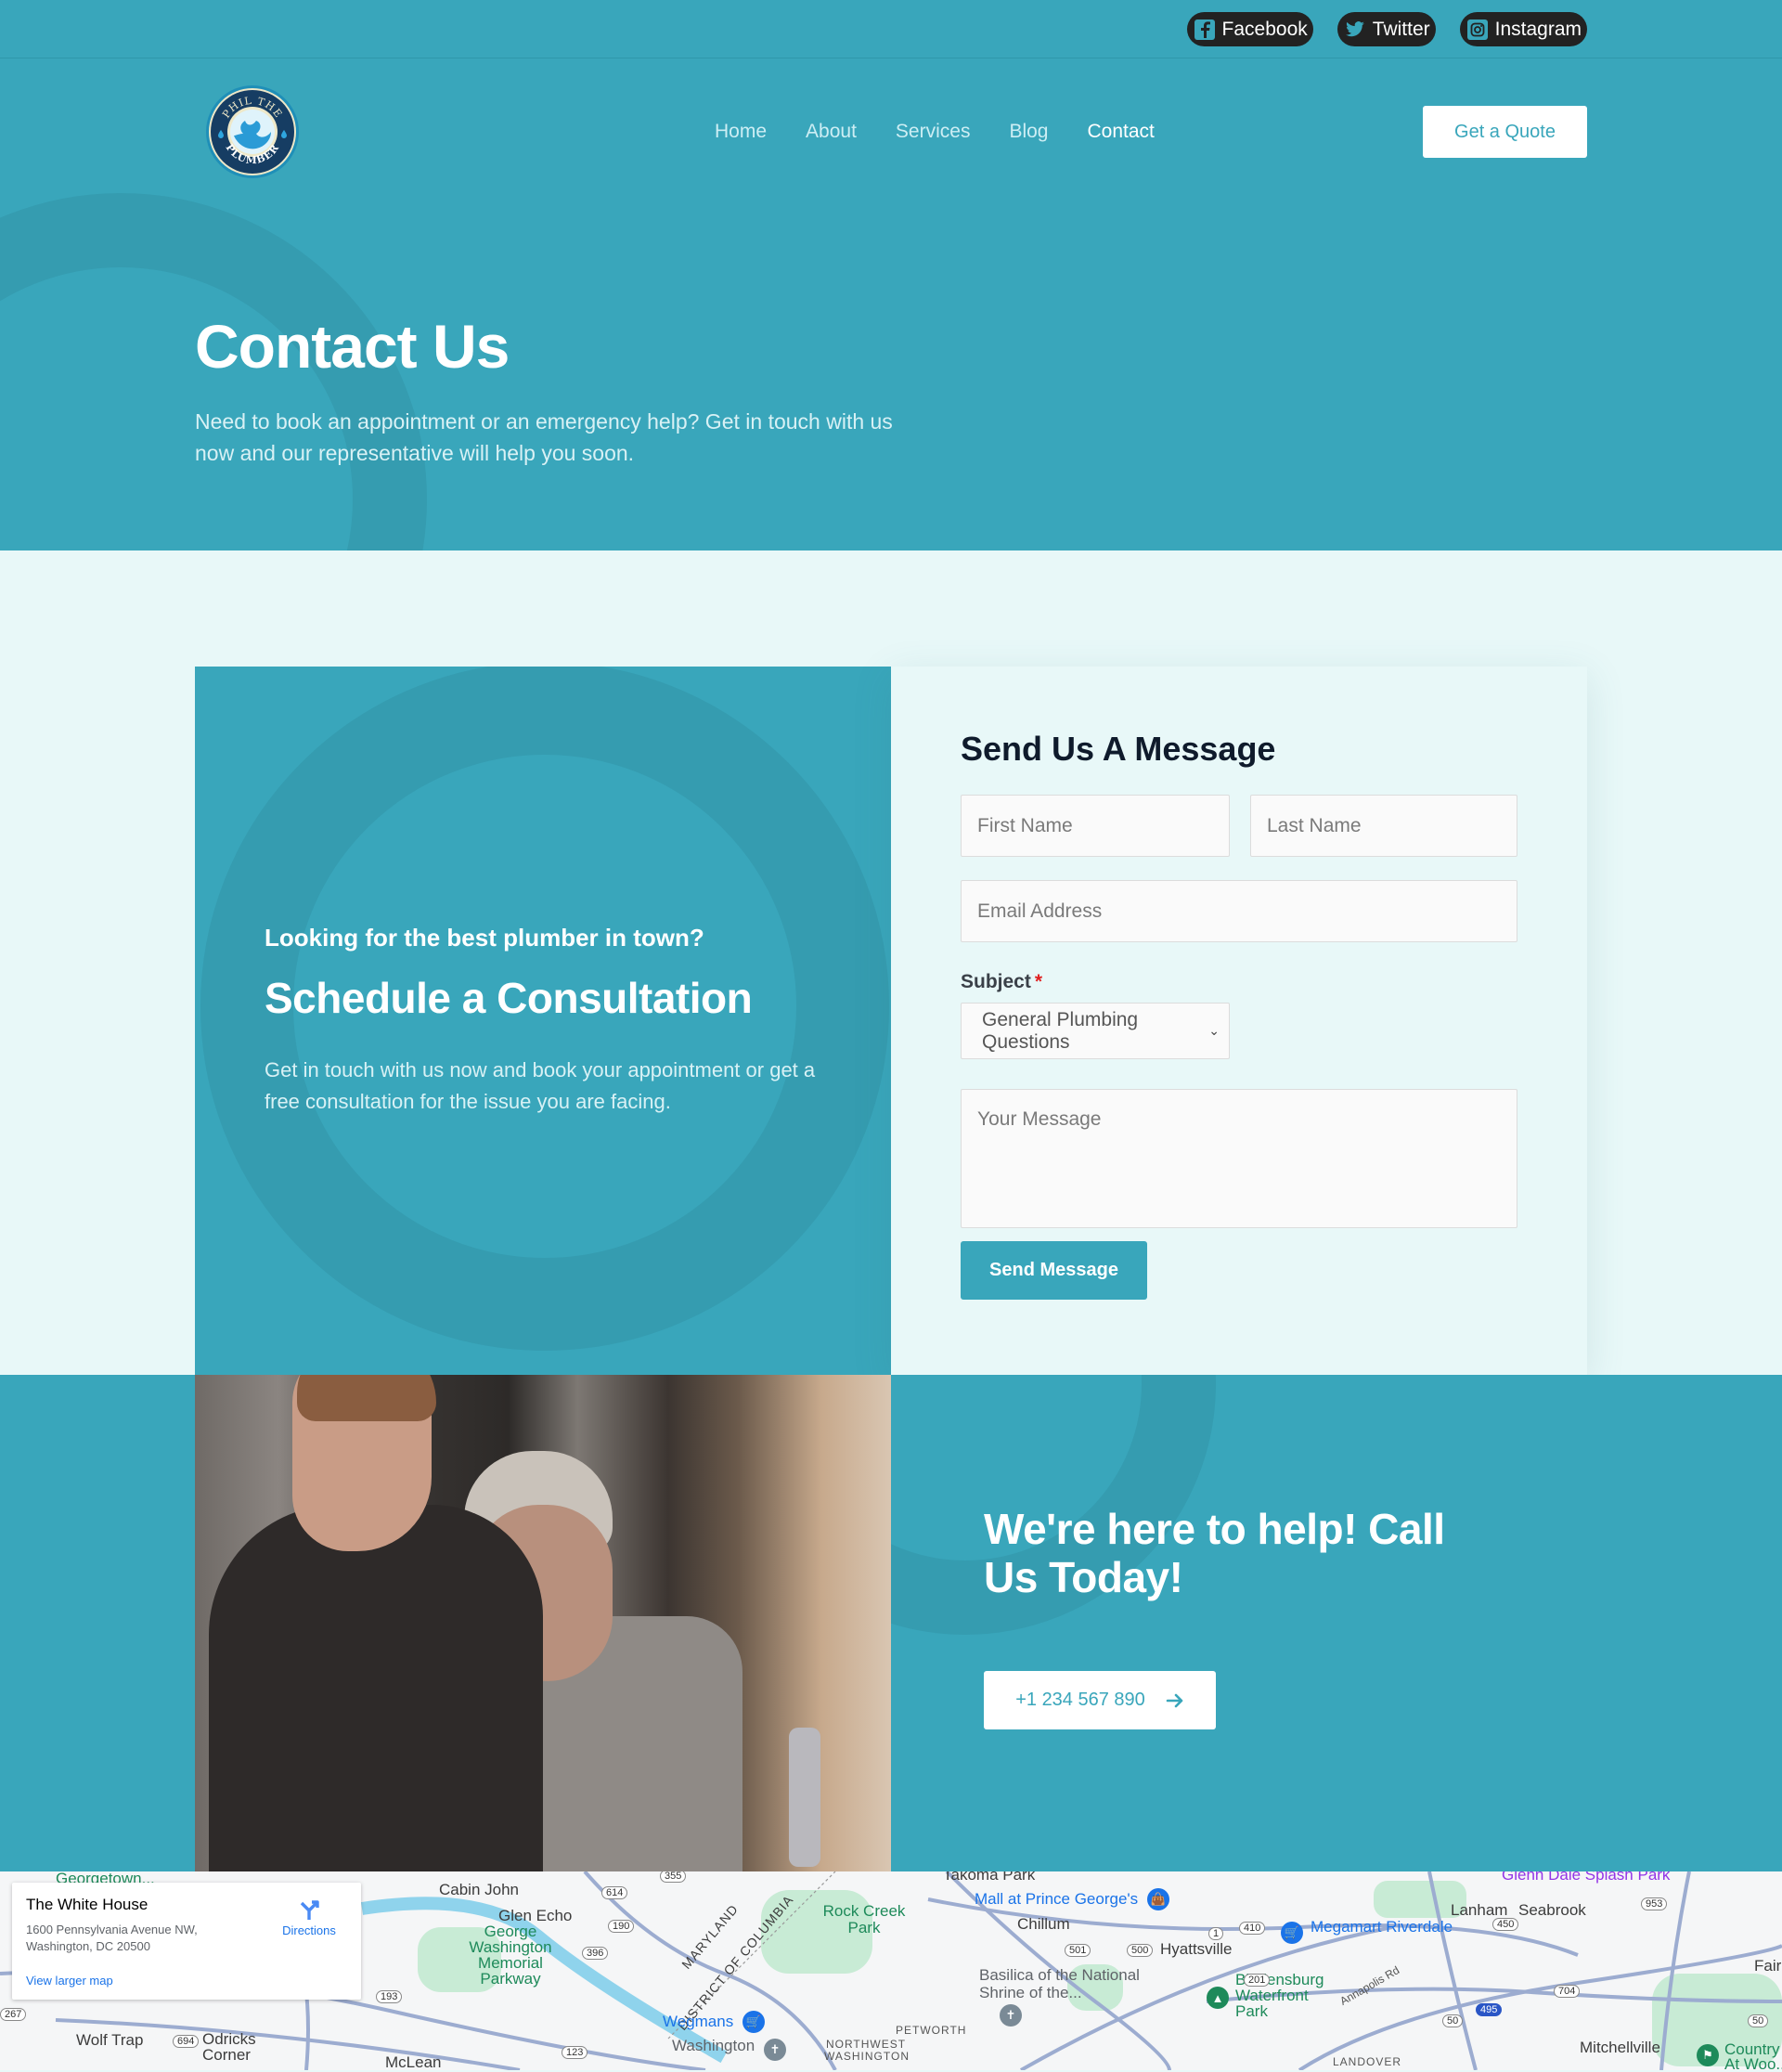 The image size is (1782, 2072). What do you see at coordinates (1654, 1904) in the screenshot?
I see `route-shield: 953` at bounding box center [1654, 1904].